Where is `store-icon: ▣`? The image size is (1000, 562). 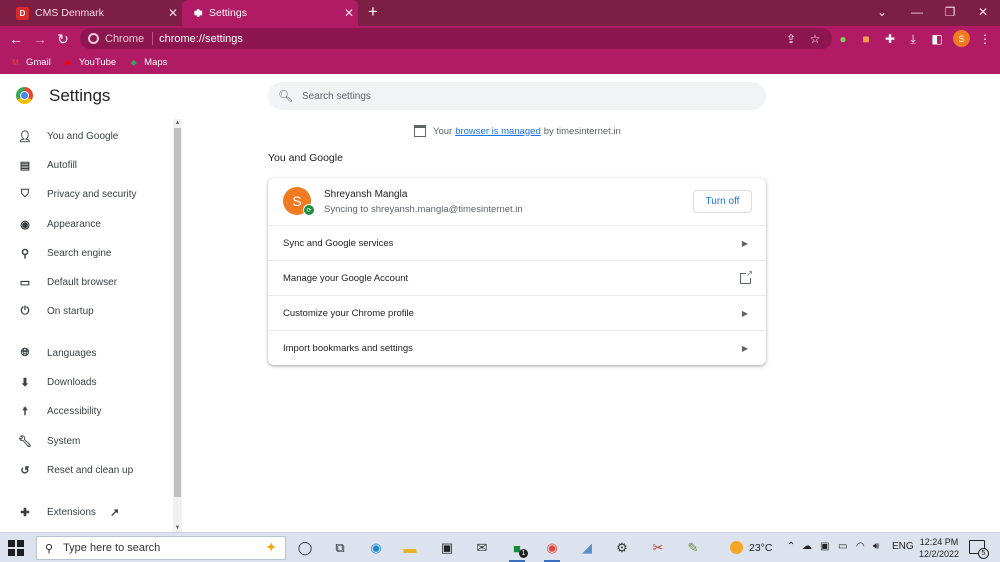
store-icon: ▣ is located at coordinates (447, 548).